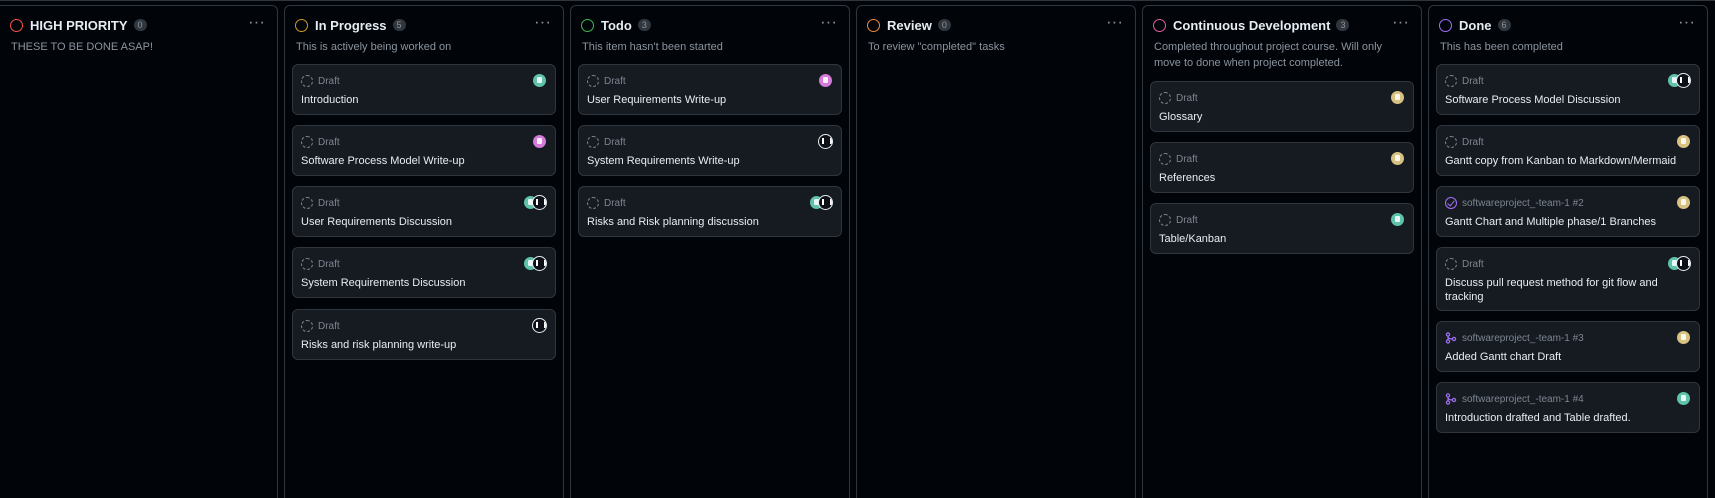 This screenshot has width=1715, height=498. I want to click on card-title: Introduction, so click(422, 100).